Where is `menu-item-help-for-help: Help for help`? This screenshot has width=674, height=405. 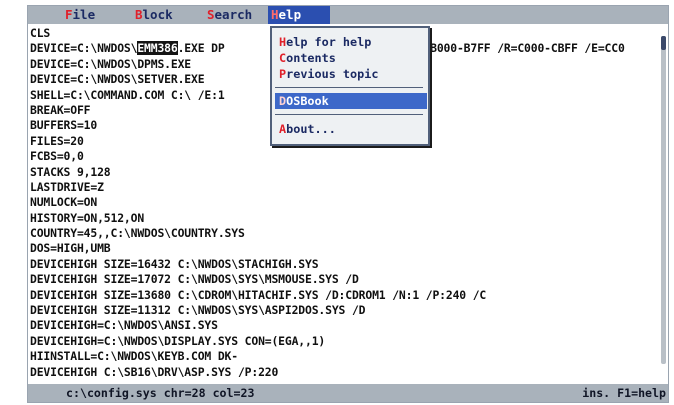 menu-item-help-for-help: Help for help is located at coordinates (351, 42).